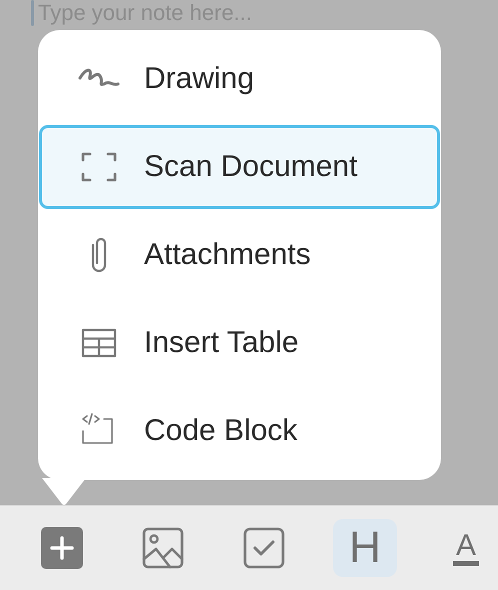 The height and width of the screenshot is (590, 498). What do you see at coordinates (365, 548) in the screenshot?
I see `heading-button: H` at bounding box center [365, 548].